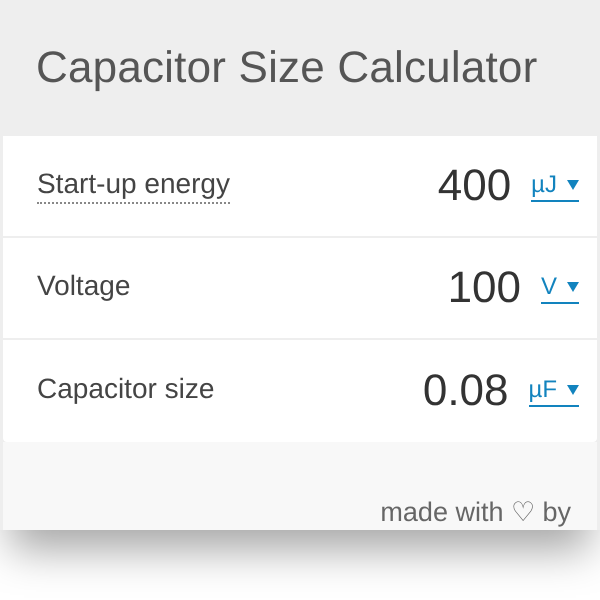 Image resolution: width=600 pixels, height=600 pixels. Describe the element at coordinates (83, 286) in the screenshot. I see `field-label: Voltage` at that location.